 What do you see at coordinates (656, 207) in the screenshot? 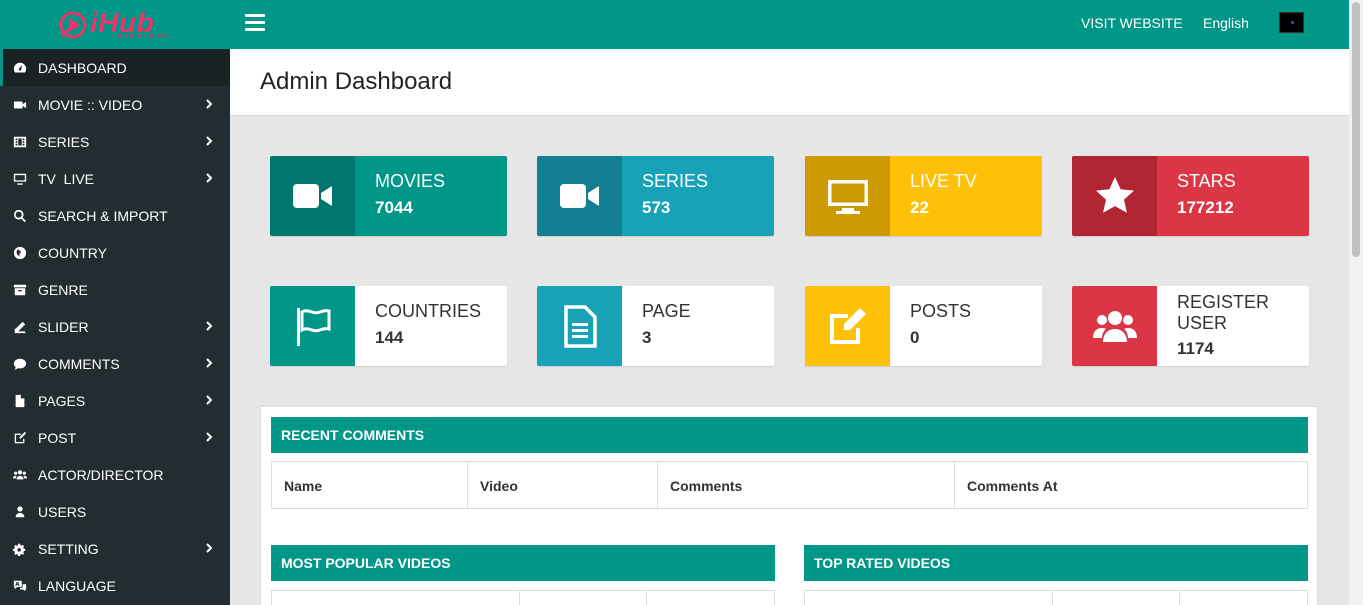
I see `stat-value: 573` at bounding box center [656, 207].